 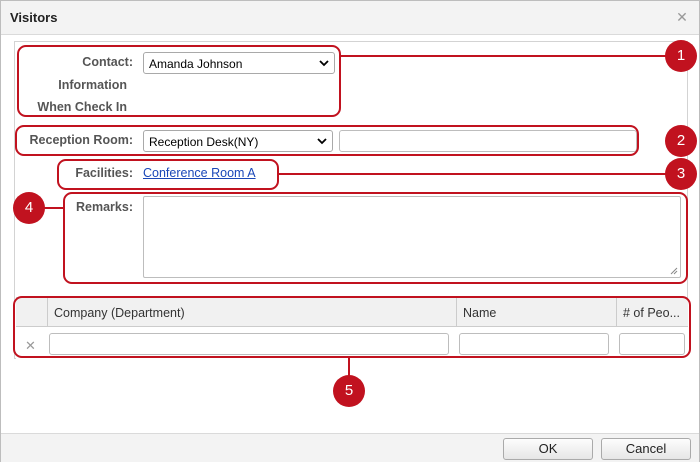 I want to click on remarks-textarea, so click(x=412, y=237).